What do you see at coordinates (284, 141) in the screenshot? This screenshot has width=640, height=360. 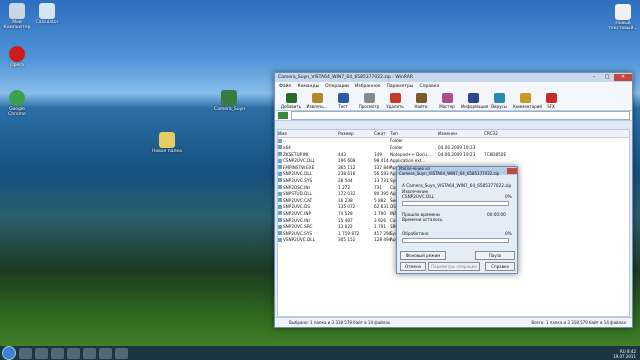 I see `file-name-text: ..` at bounding box center [284, 141].